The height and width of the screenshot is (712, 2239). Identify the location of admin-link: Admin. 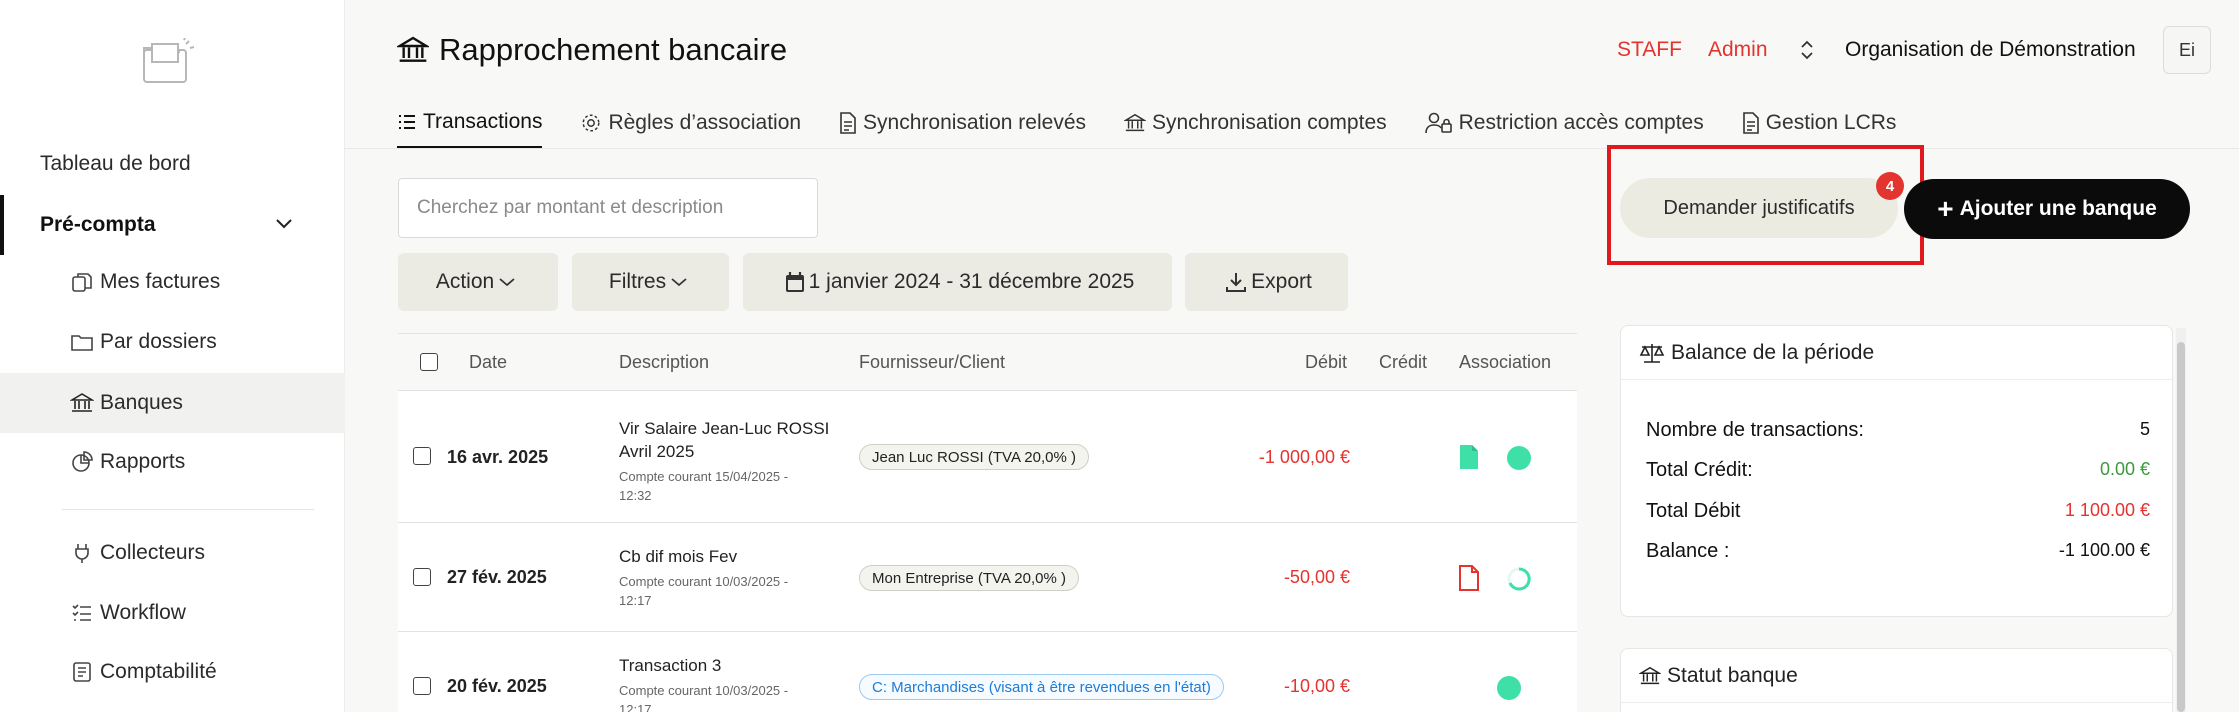
(1738, 50).